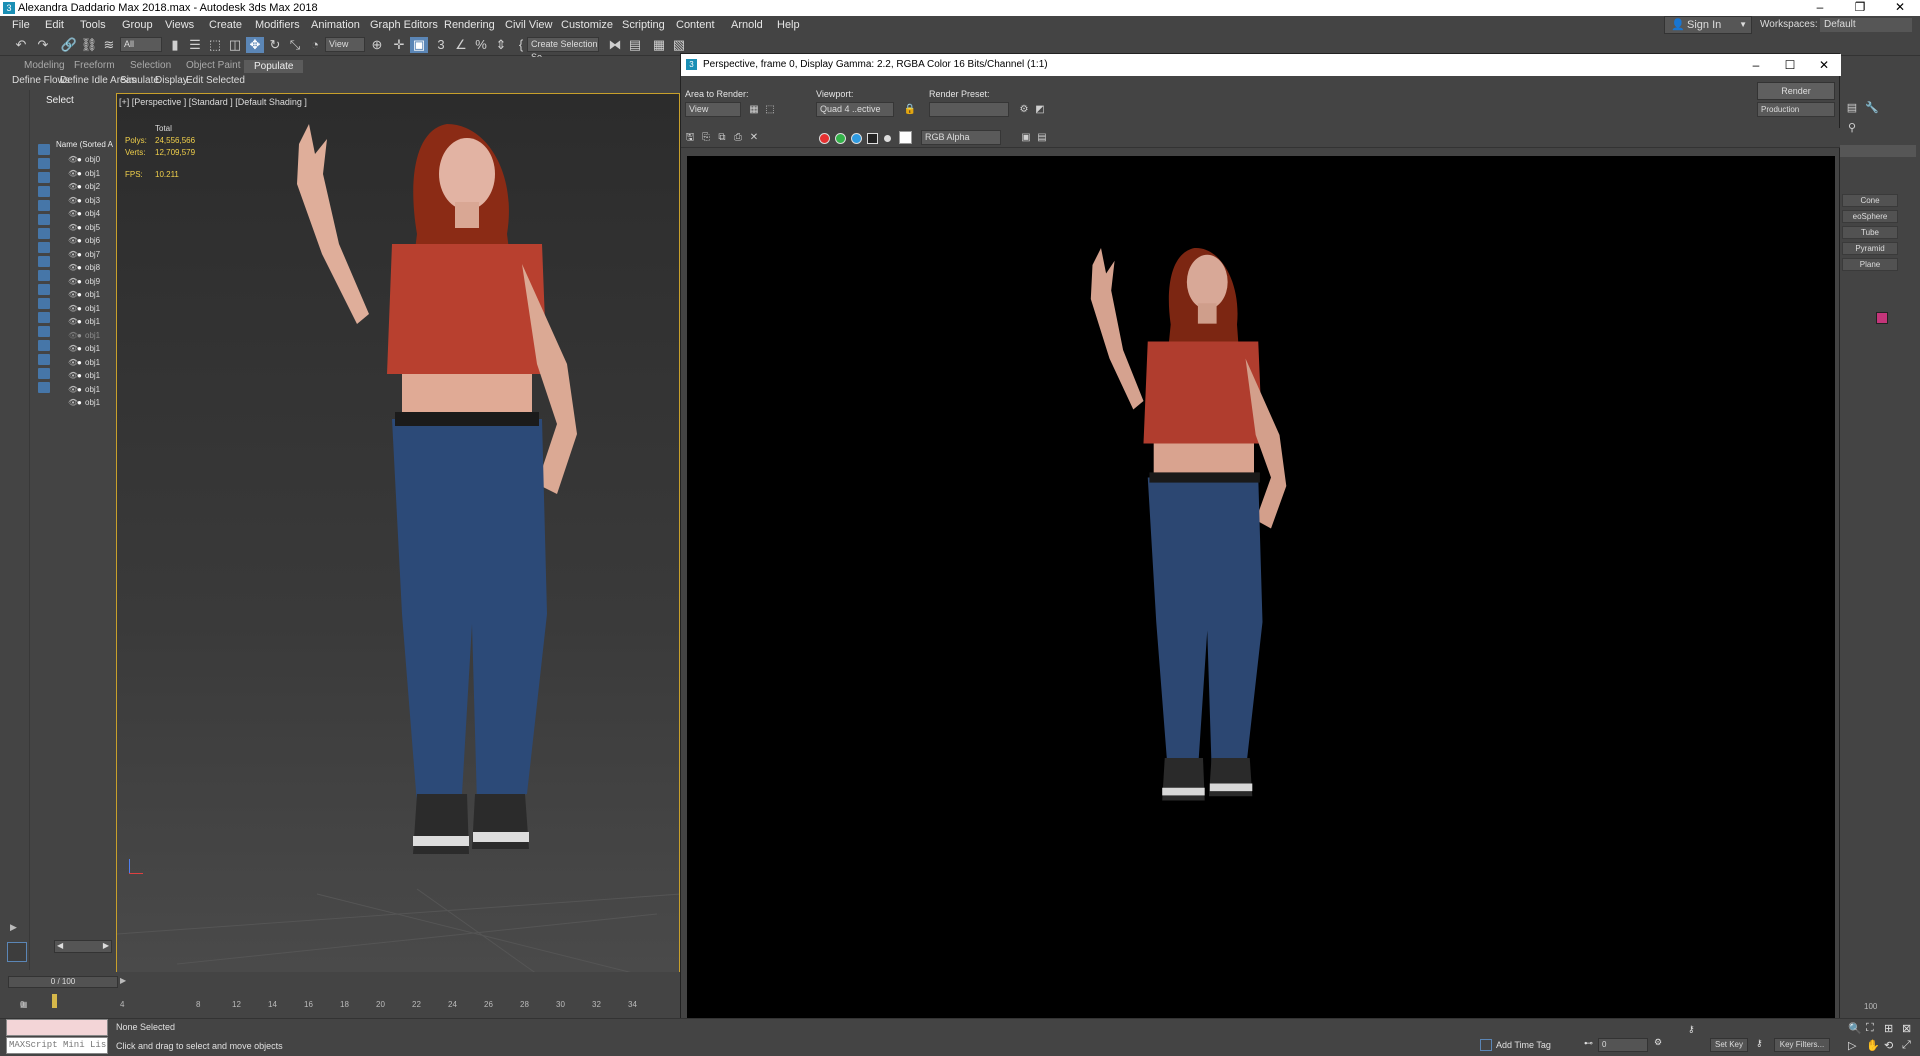 Image resolution: width=1920 pixels, height=1056 pixels. Describe the element at coordinates (141, 44) in the screenshot. I see `selection-filter-dropdown: All` at that location.